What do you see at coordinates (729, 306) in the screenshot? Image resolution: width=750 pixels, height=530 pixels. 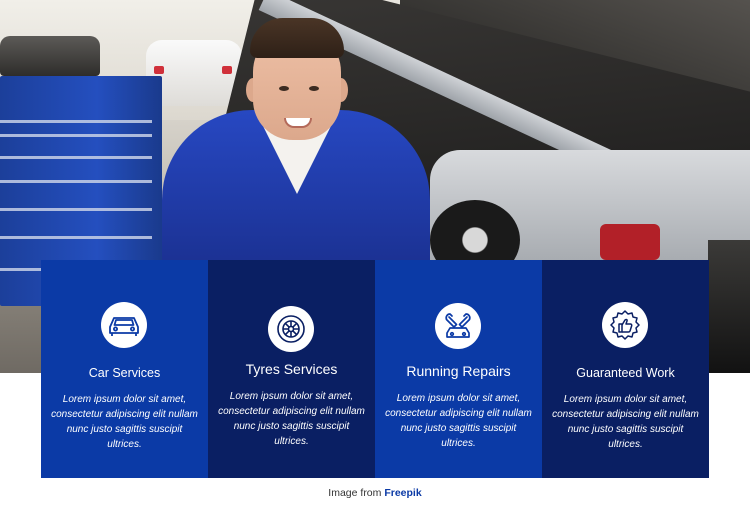 I see `engine-detail` at bounding box center [729, 306].